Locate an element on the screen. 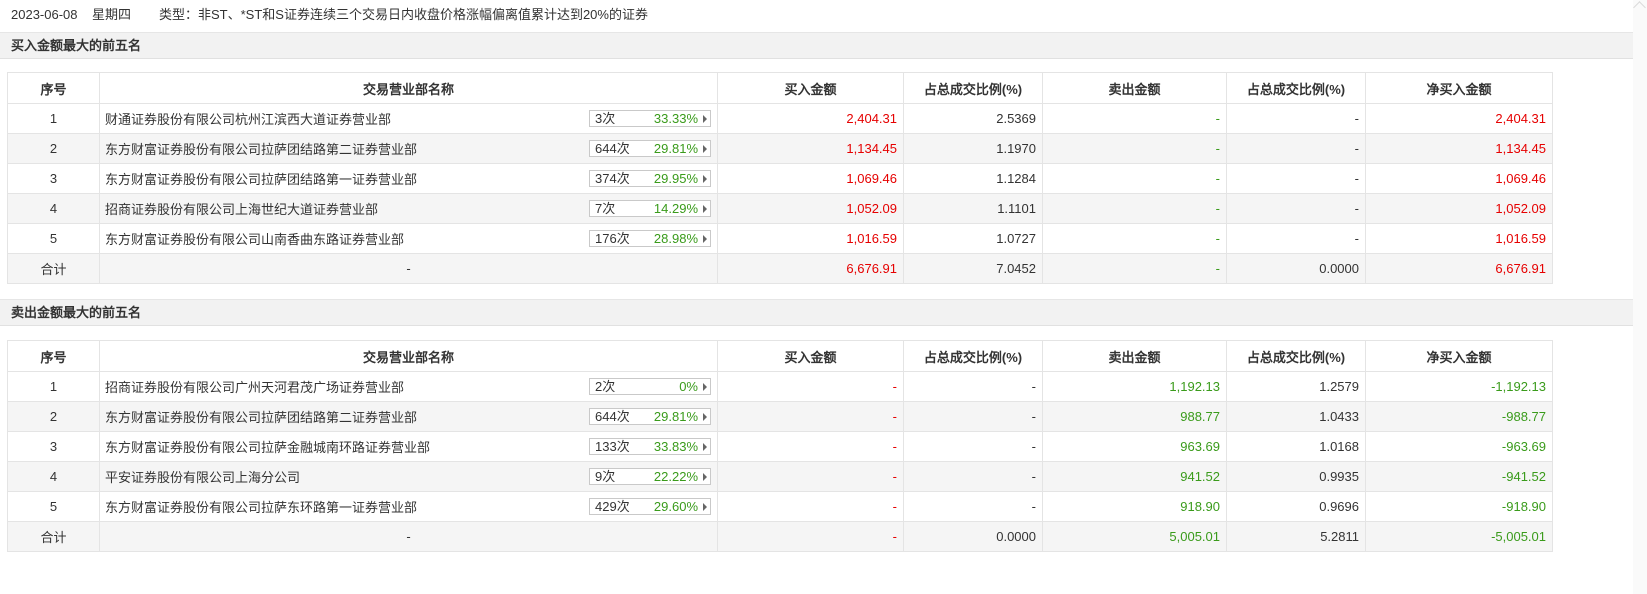 This screenshot has height=594, width=1647. branch-name-link: 招商证券股份有限公司广州天河君茂广场证券营业部 is located at coordinates (254, 387).